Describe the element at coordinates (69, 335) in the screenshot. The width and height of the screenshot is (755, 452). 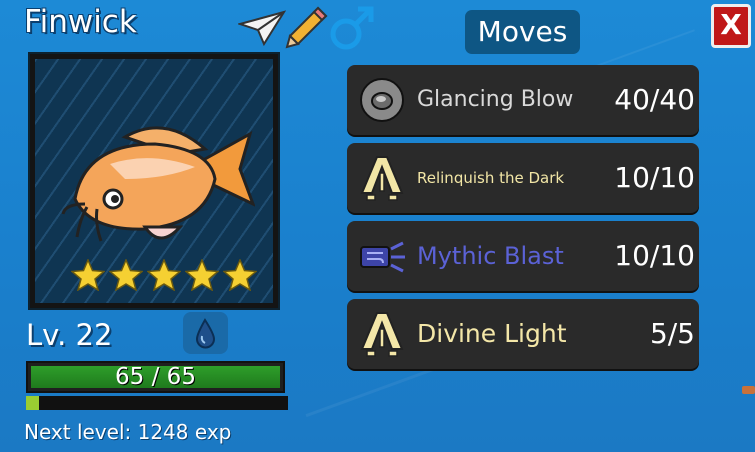
I see `monster-level: Lv. 22` at that location.